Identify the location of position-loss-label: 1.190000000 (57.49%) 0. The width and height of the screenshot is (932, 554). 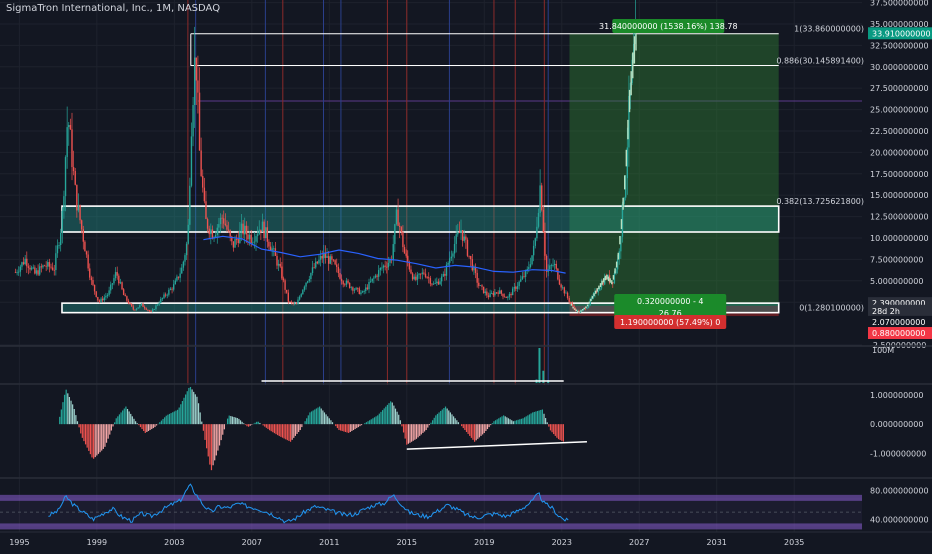
(670, 322).